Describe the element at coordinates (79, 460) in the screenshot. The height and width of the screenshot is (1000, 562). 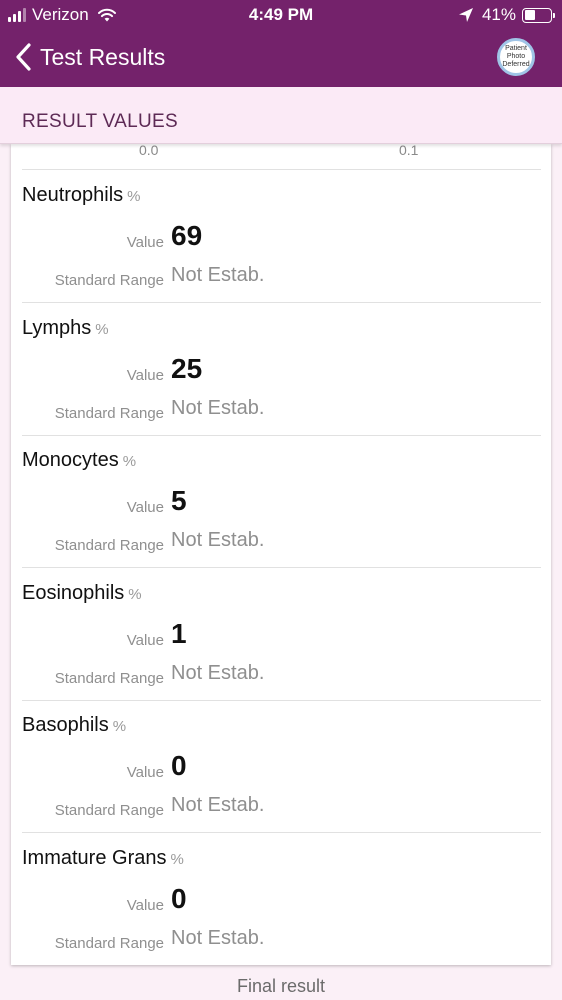
I see `result-name: Monocytes%` at that location.